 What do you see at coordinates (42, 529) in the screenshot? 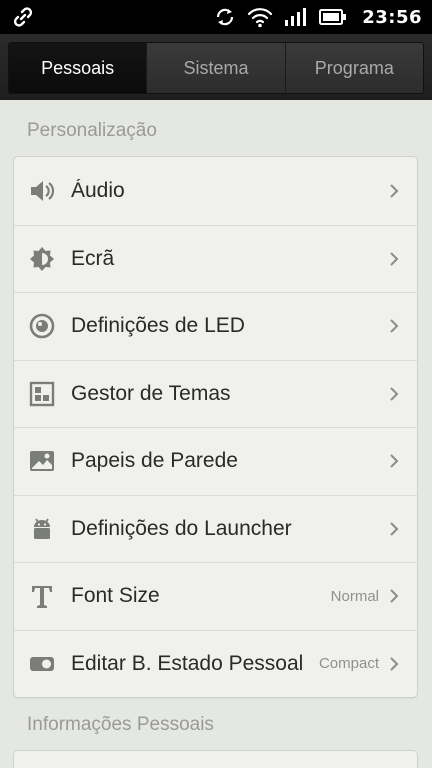
I see `android-icon` at bounding box center [42, 529].